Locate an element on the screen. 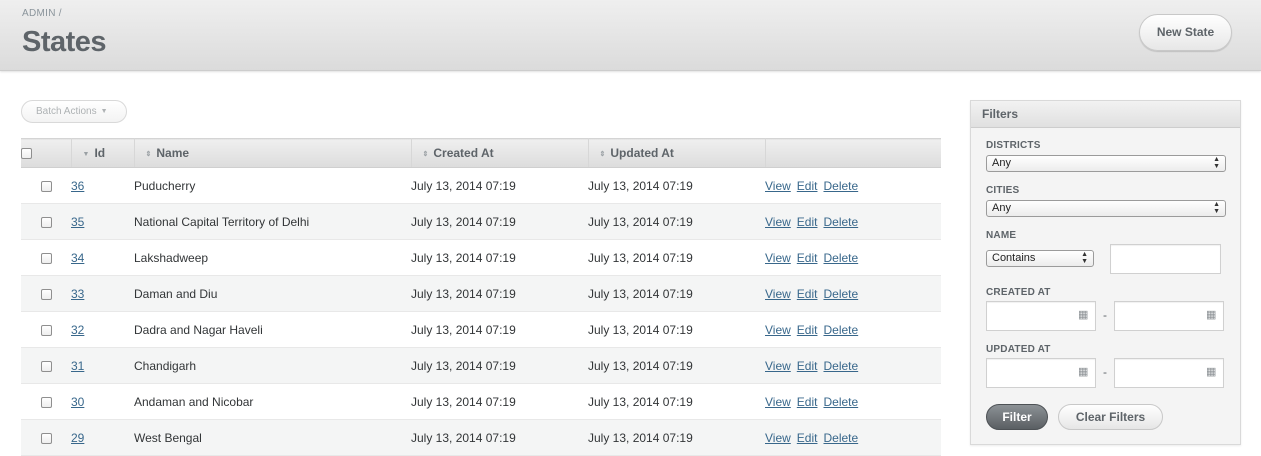  name-cell: Dadra and Nagar Haveli is located at coordinates (272, 329).